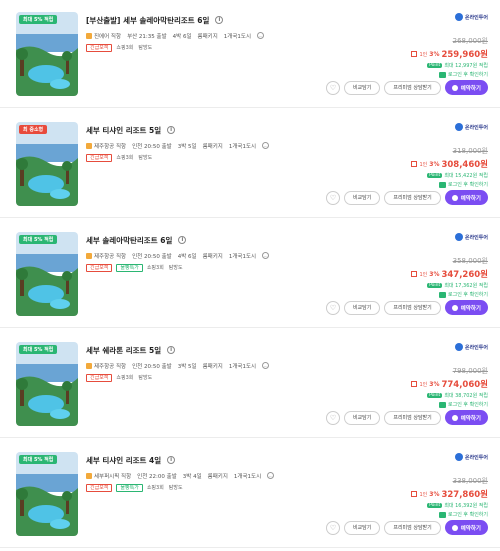  Describe the element at coordinates (123, 130) in the screenshot. I see `product-title: 세부 티샤인 리조트 5일` at that location.